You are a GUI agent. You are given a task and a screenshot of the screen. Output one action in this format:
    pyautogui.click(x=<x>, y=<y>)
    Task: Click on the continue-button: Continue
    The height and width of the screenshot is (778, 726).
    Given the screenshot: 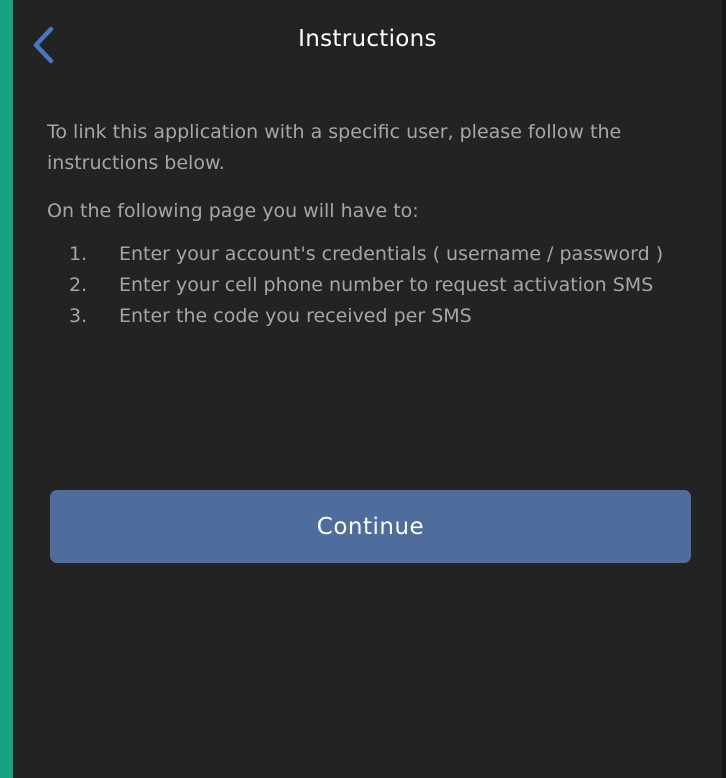 What is the action you would take?
    pyautogui.click(x=370, y=526)
    